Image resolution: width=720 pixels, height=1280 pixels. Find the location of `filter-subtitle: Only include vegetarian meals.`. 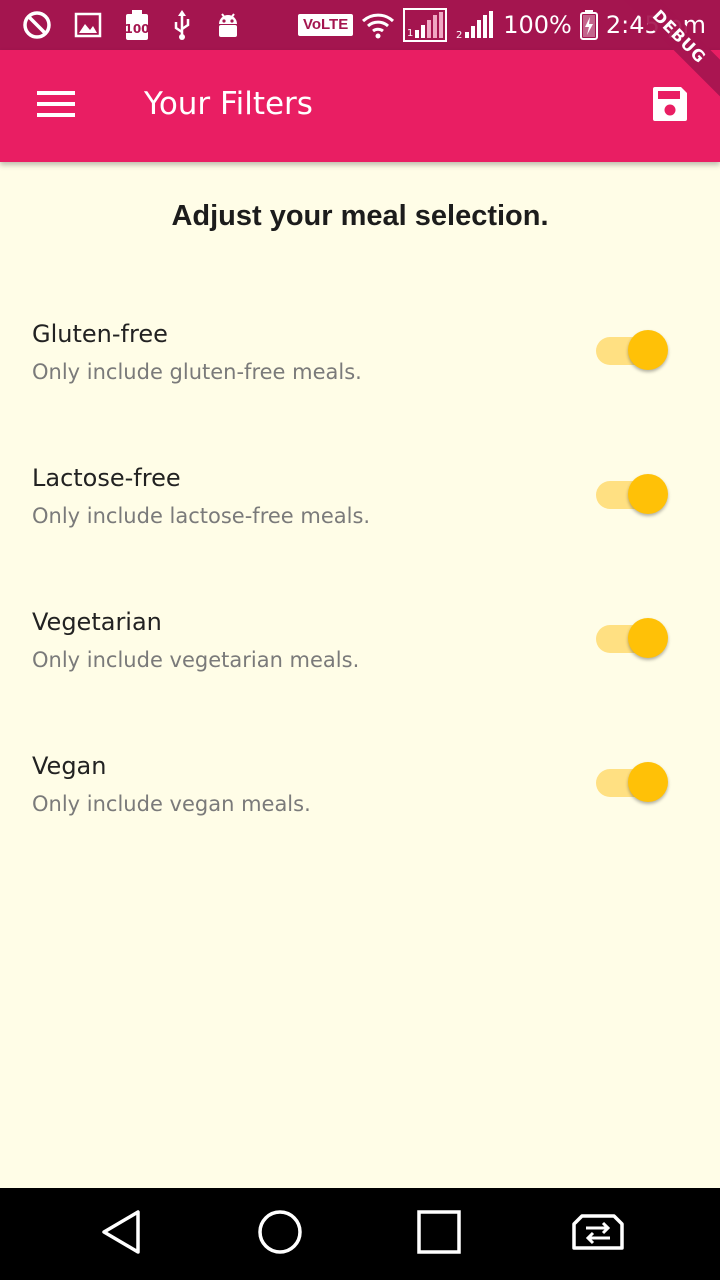

filter-subtitle: Only include vegetarian meals. is located at coordinates (196, 660).